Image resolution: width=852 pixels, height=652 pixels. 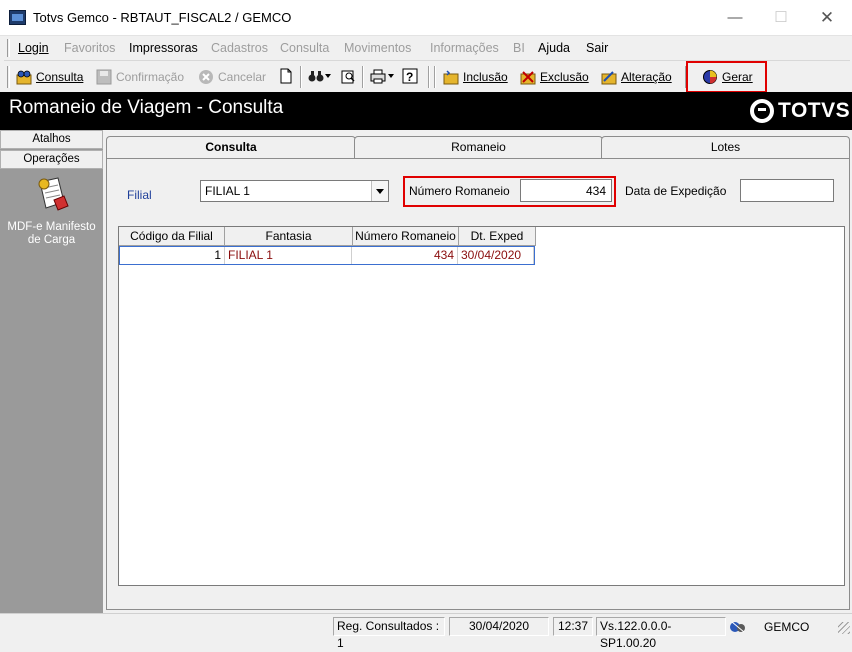 What do you see at coordinates (139, 195) in the screenshot?
I see `filial-label: Filial` at bounding box center [139, 195].